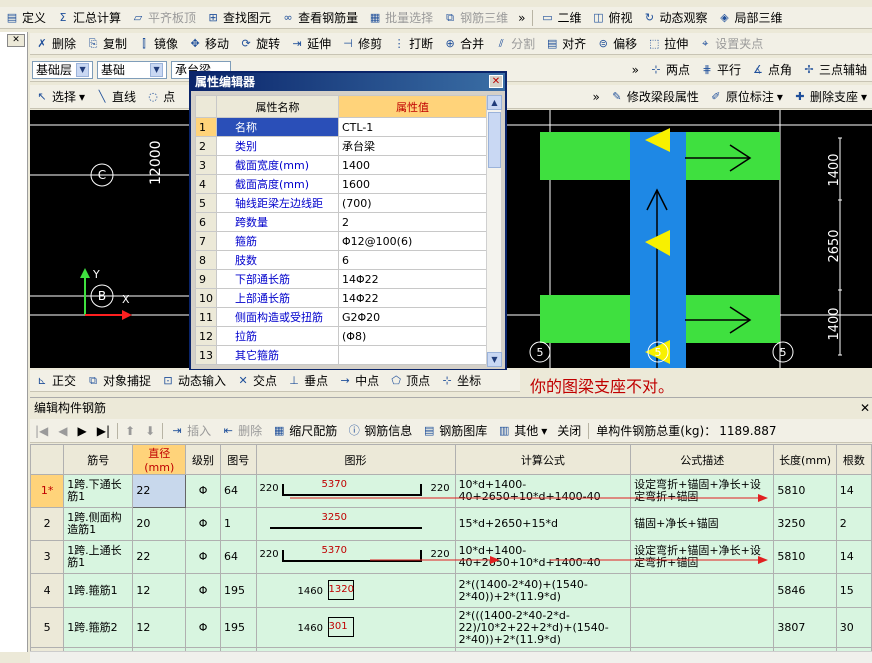 This screenshot has width=872, height=663. I want to click on cell-desc, so click(702, 590).